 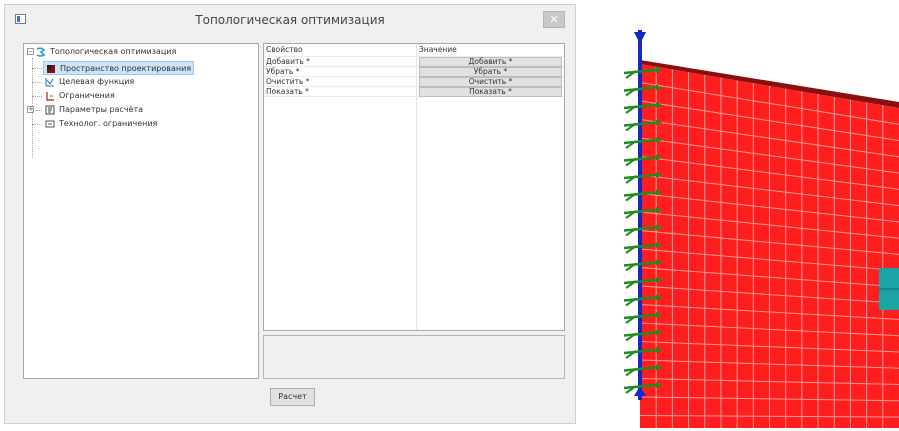 What do you see at coordinates (41, 51) in the screenshot?
I see `topology-optimization-icon` at bounding box center [41, 51].